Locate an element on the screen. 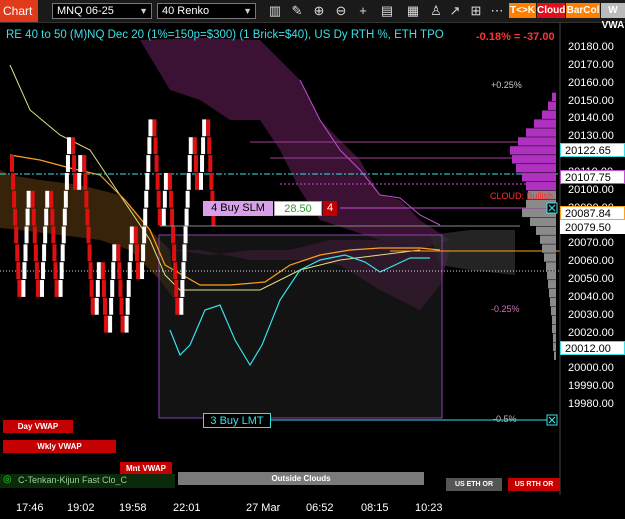 This screenshot has width=625, height=519. price-tick-label: 20180.00 is located at coordinates (591, 47).